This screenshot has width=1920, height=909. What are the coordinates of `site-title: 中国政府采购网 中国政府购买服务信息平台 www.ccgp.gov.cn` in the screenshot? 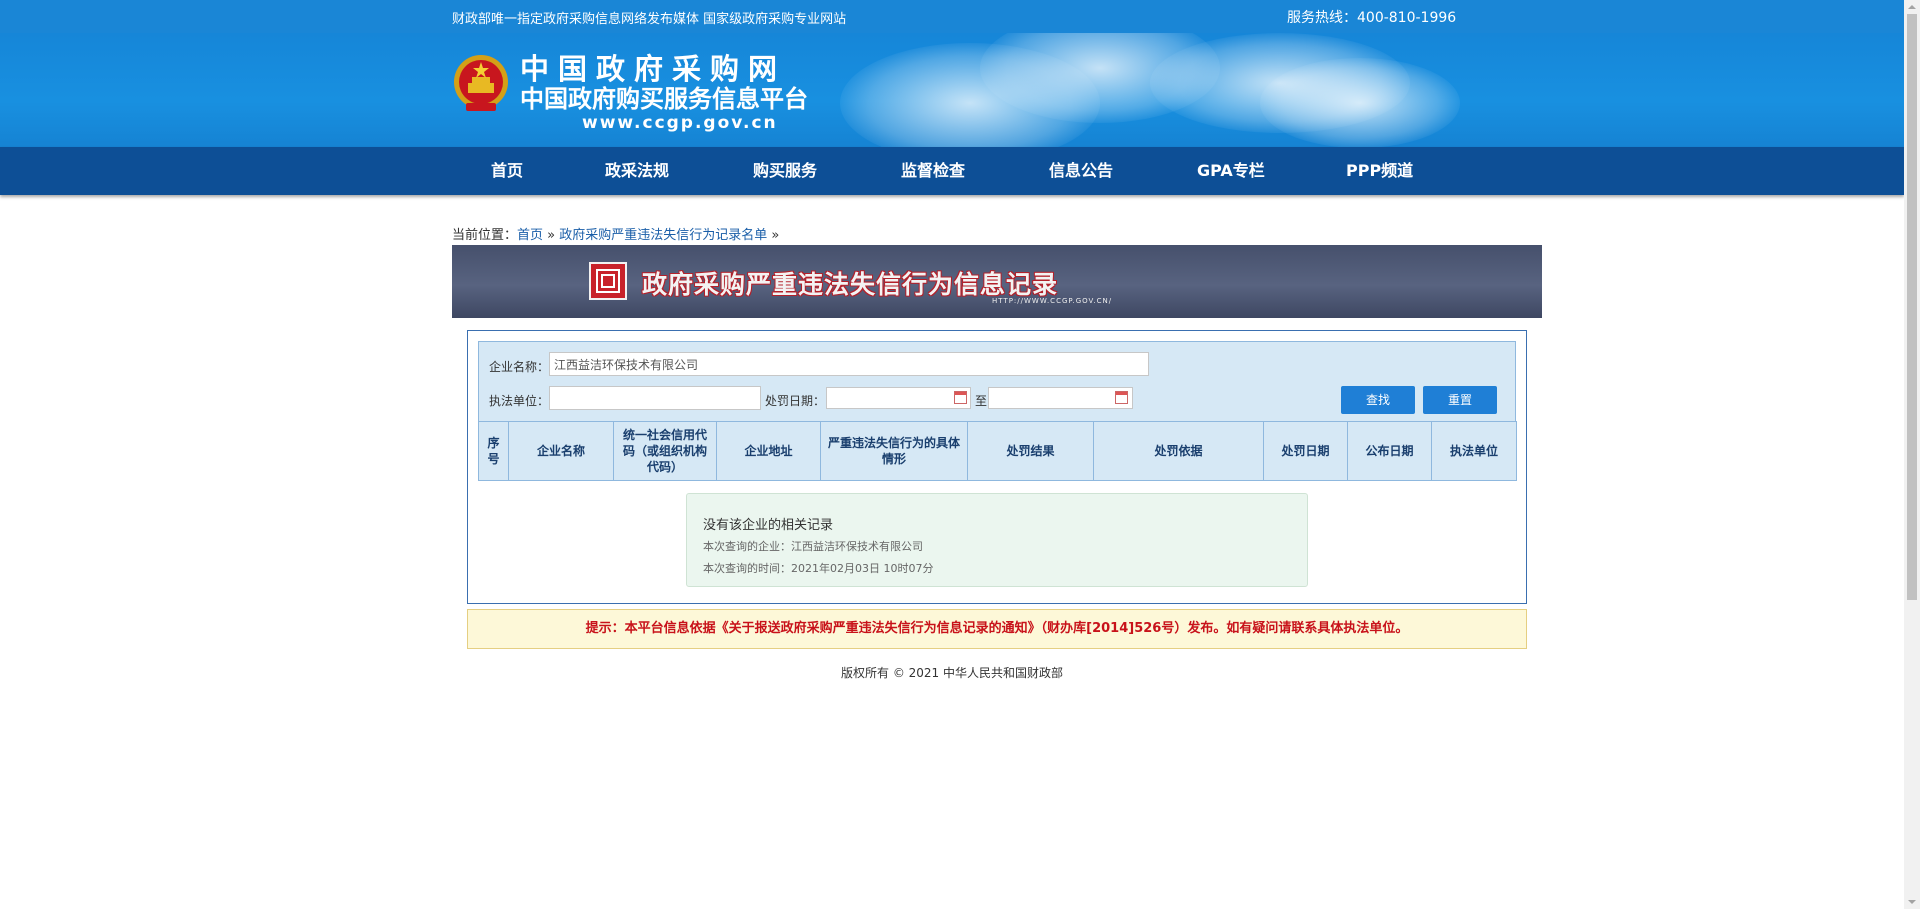 It's located at (664, 93).